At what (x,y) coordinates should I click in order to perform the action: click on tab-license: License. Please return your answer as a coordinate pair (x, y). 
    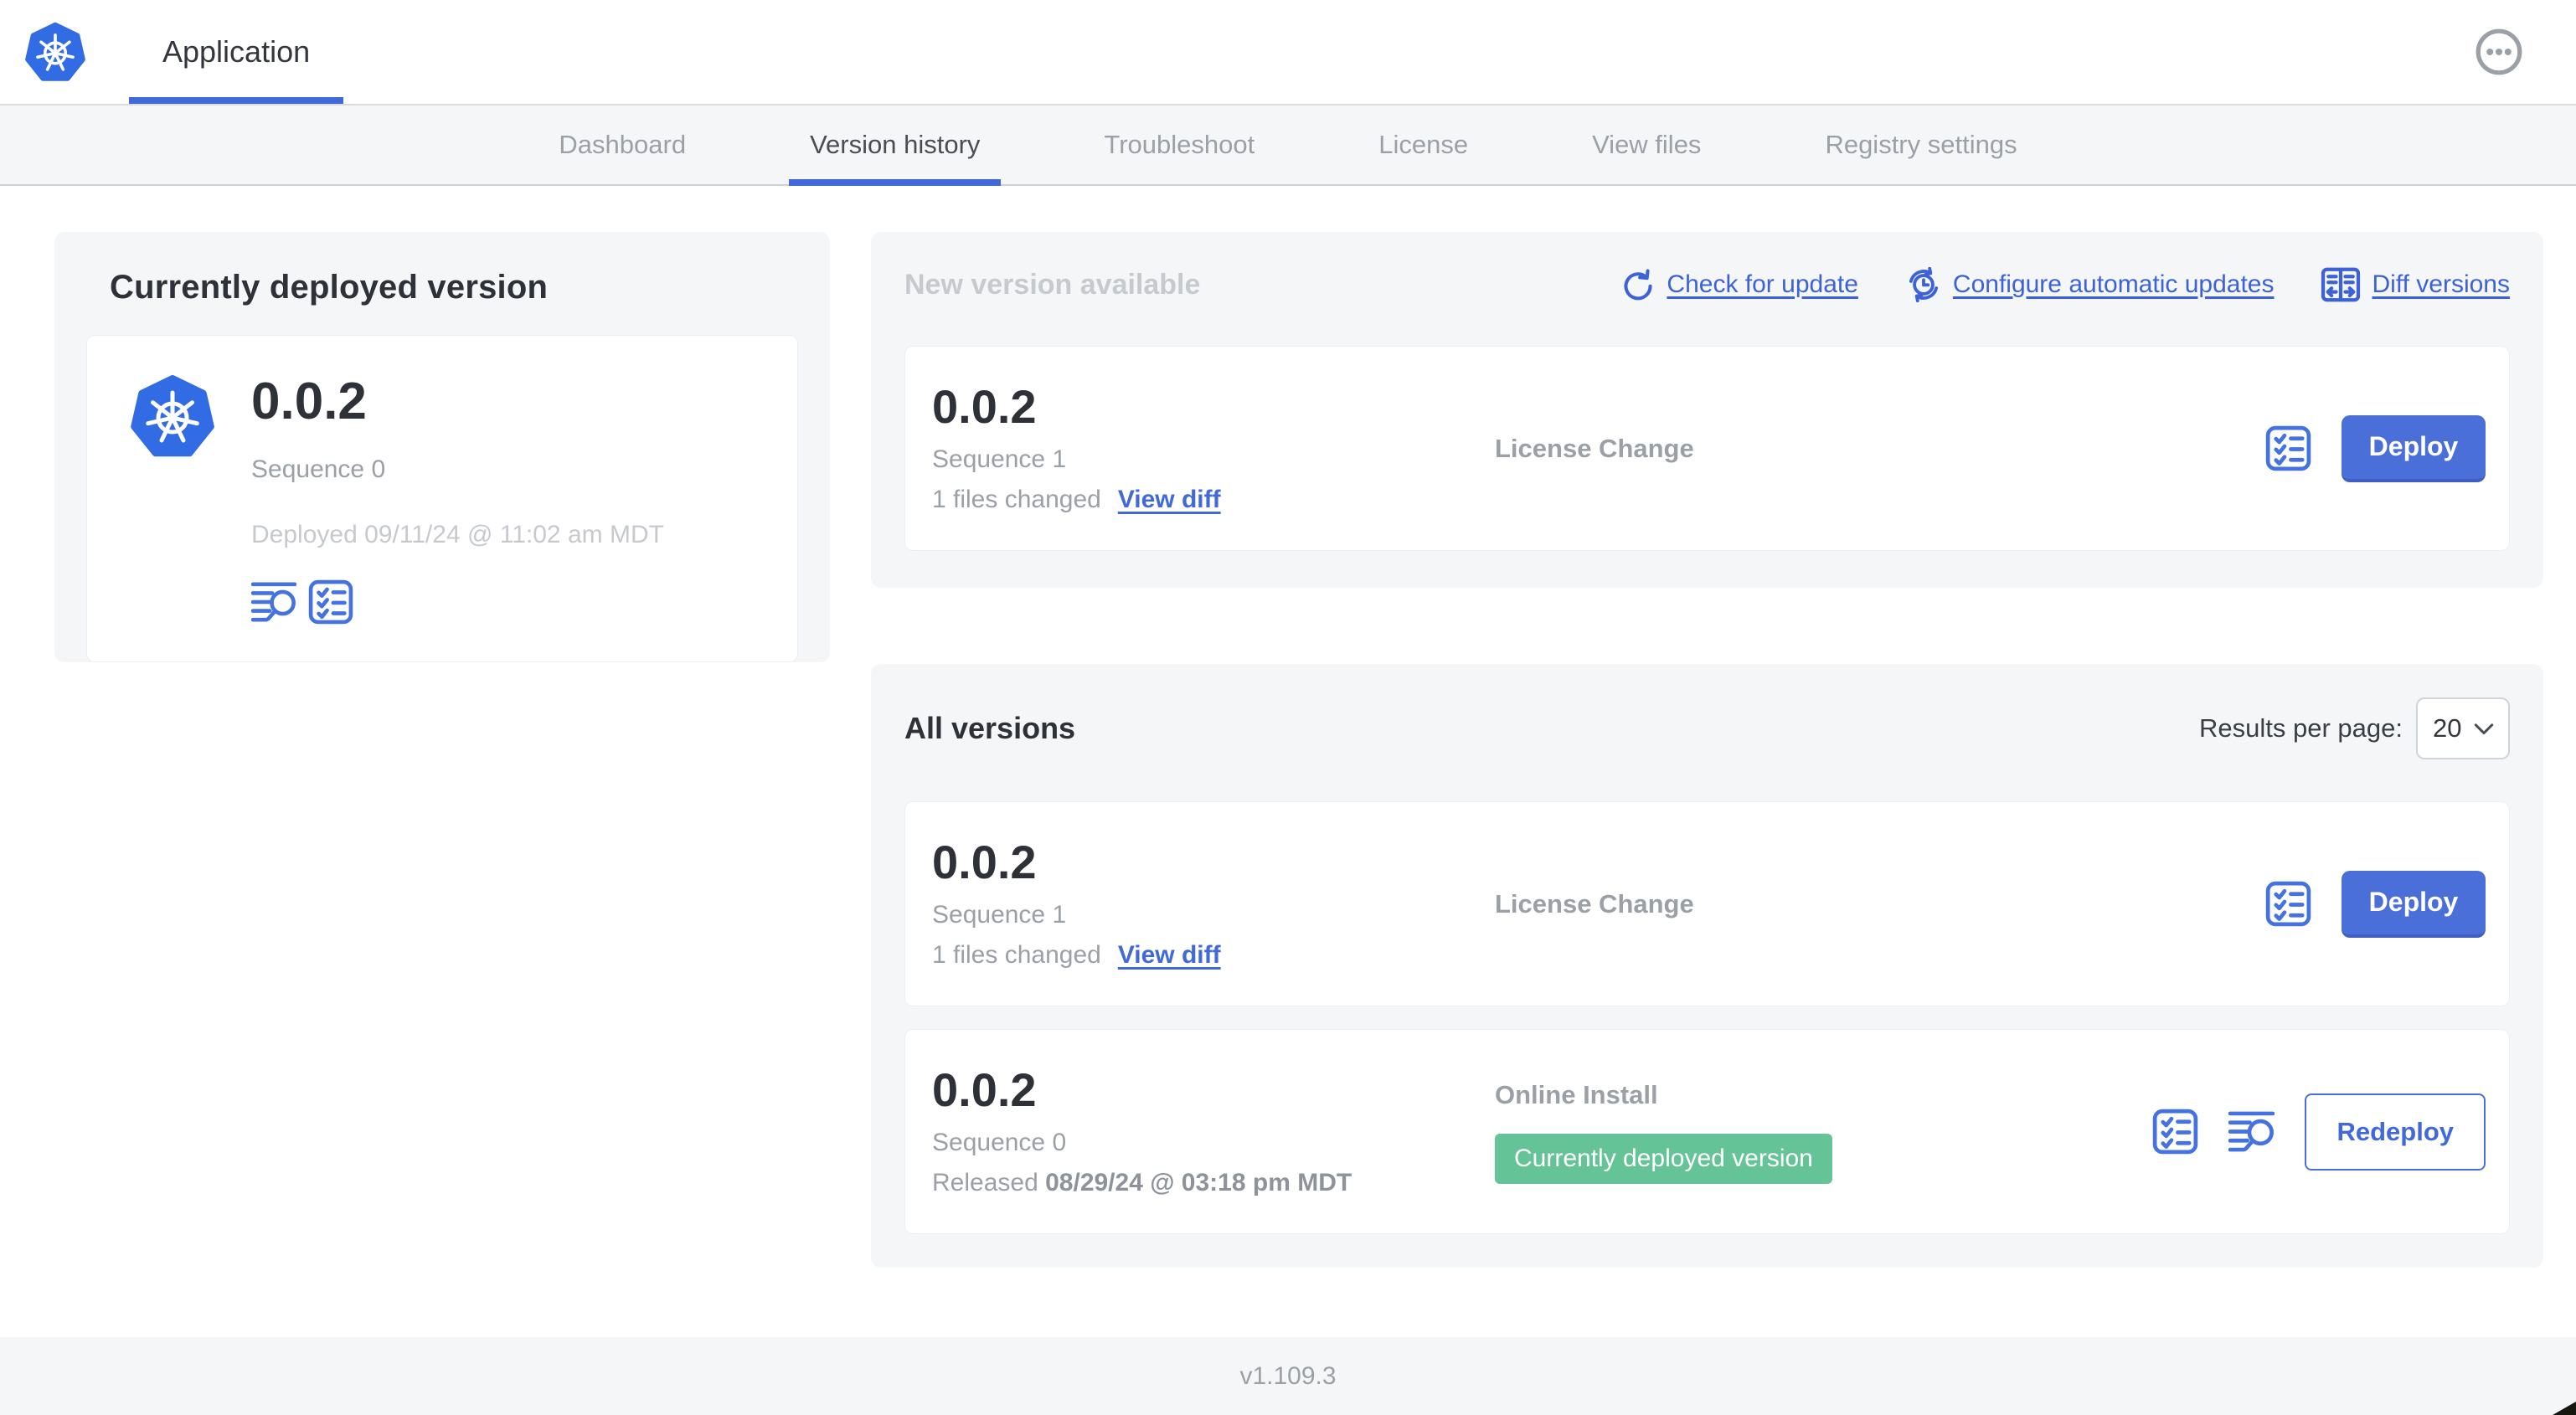
    Looking at the image, I should click on (1423, 144).